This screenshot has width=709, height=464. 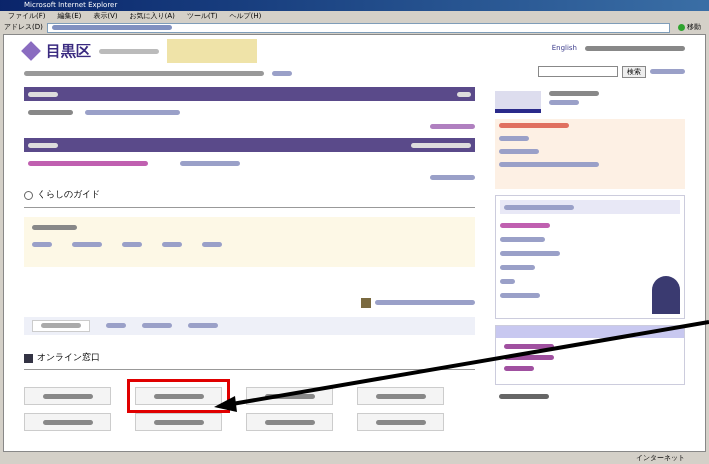 I want to click on tab, so click(x=61, y=326).